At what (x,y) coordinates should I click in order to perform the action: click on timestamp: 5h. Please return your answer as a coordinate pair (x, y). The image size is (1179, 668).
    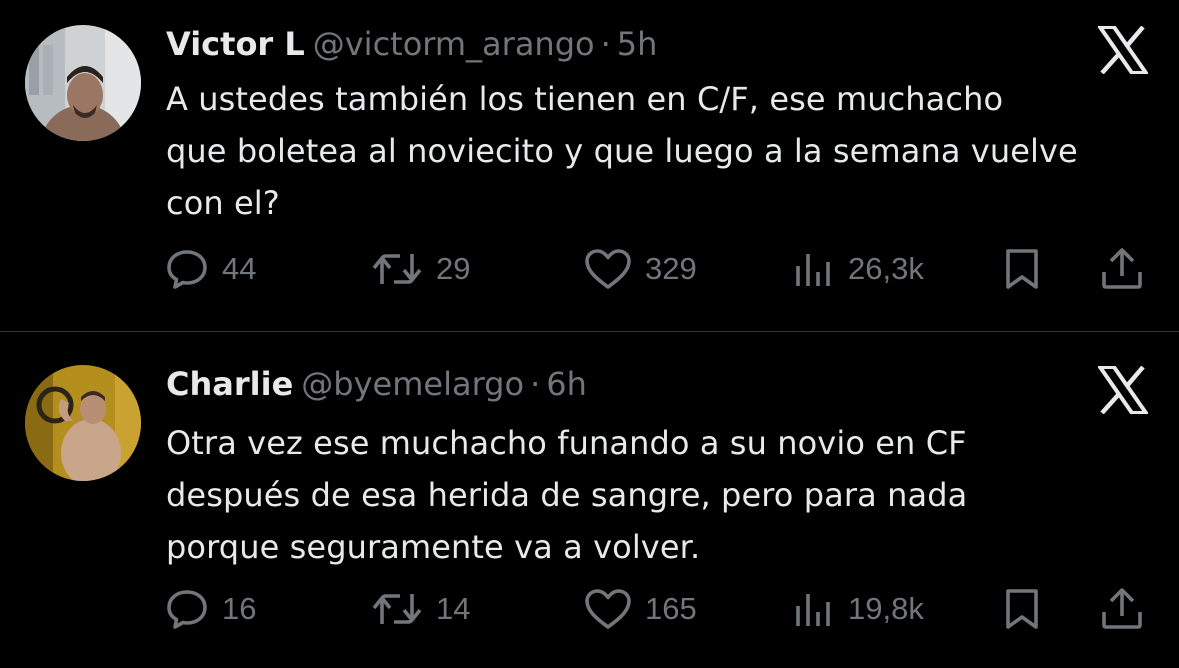
    Looking at the image, I should click on (637, 44).